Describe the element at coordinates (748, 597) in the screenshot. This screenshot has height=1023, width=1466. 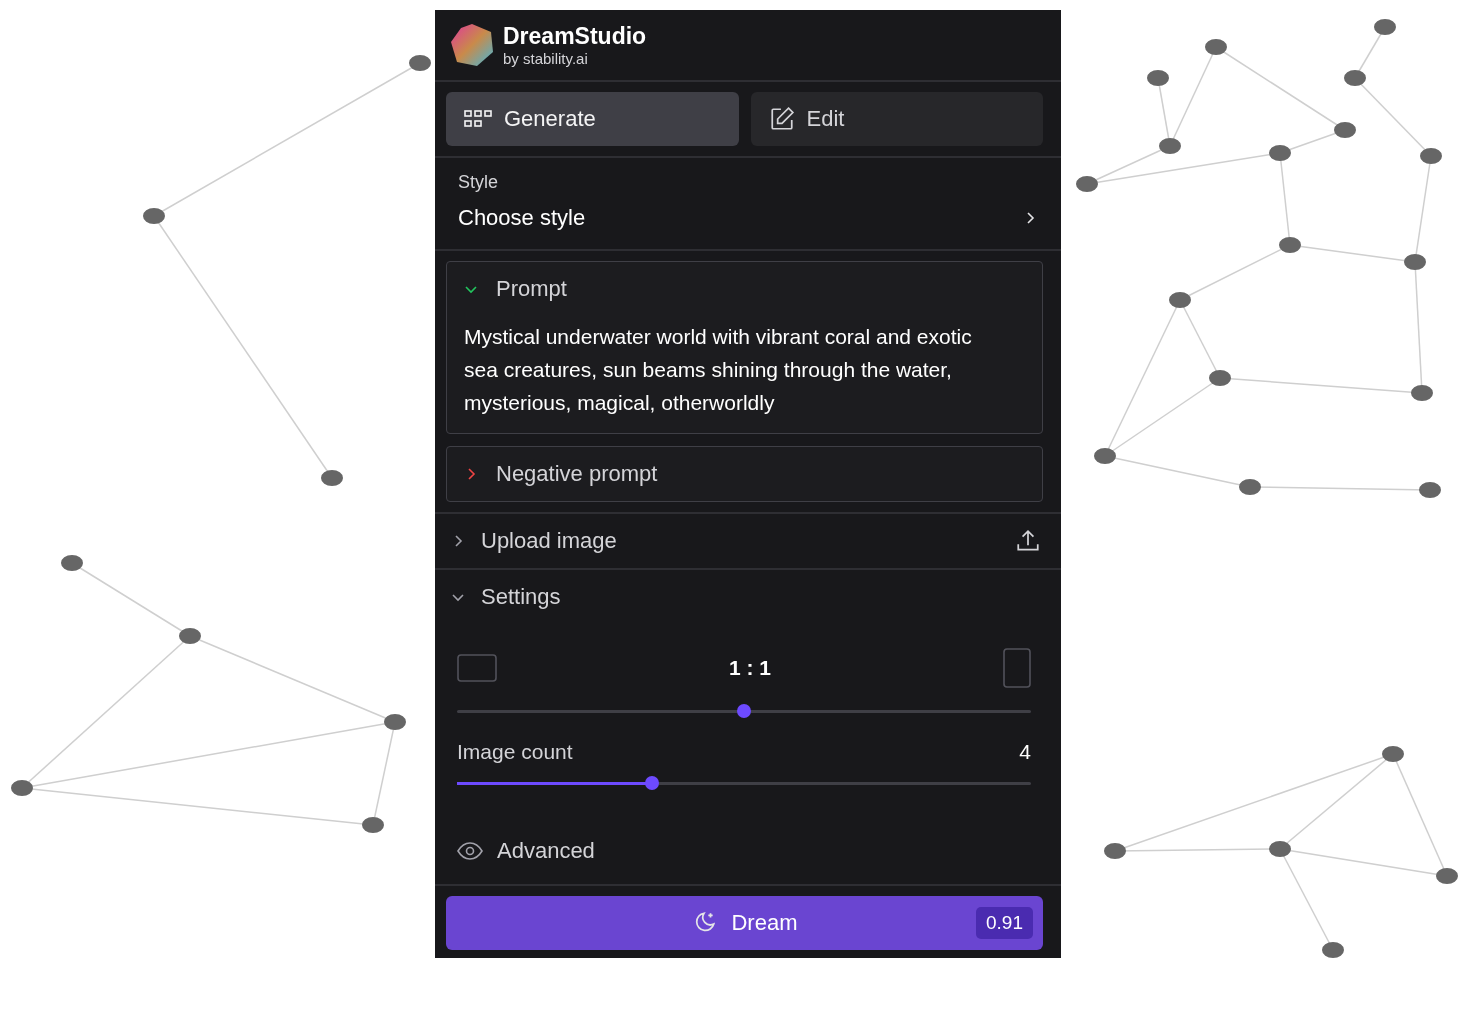
I see `settings-row: Settings` at that location.